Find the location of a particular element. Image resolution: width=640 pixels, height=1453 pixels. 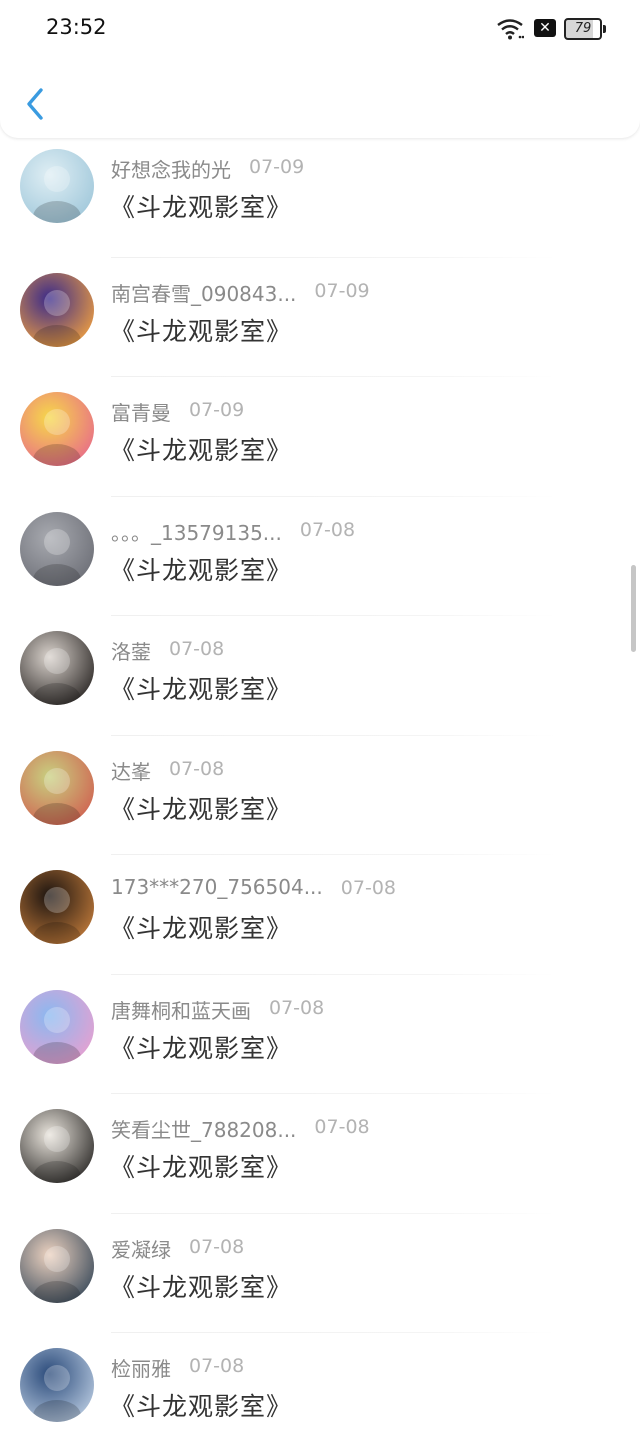

list-item: 富青曼 07-09 《斗龙观影室》 is located at coordinates (320, 437).